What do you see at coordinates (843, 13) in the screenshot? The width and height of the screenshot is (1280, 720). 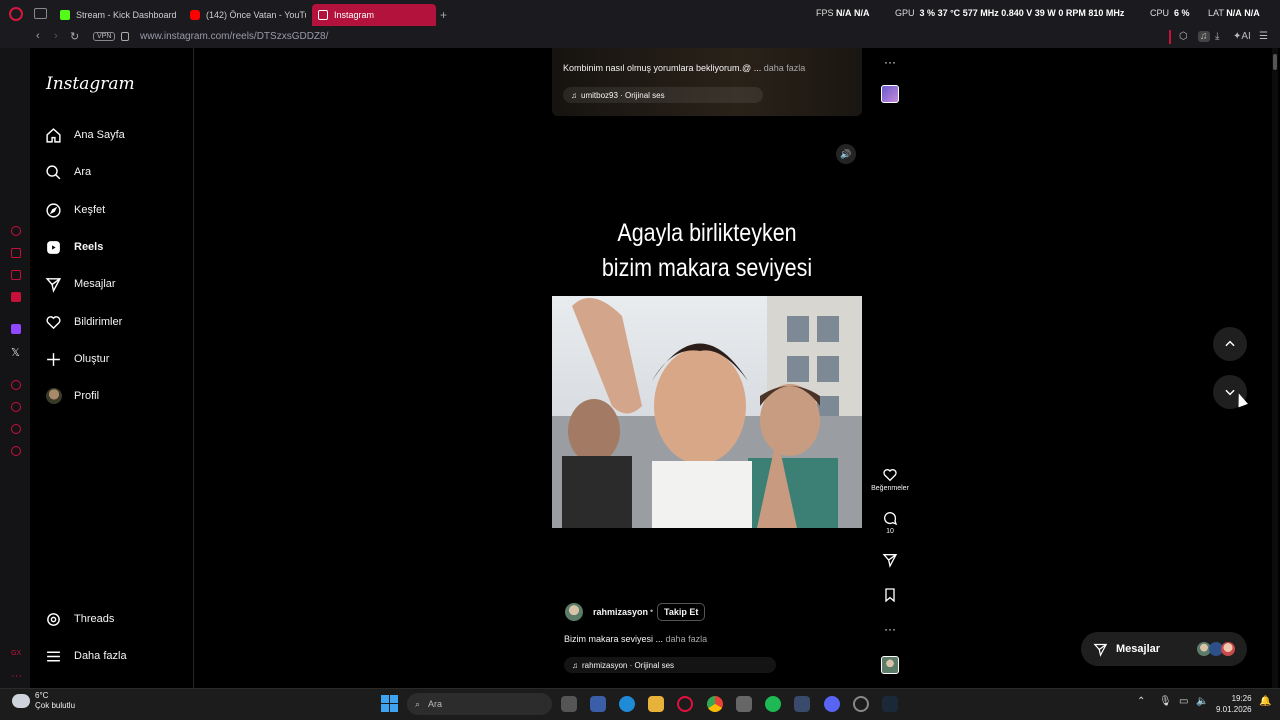 I see `fps-readout: FPS N/A N/A` at bounding box center [843, 13].